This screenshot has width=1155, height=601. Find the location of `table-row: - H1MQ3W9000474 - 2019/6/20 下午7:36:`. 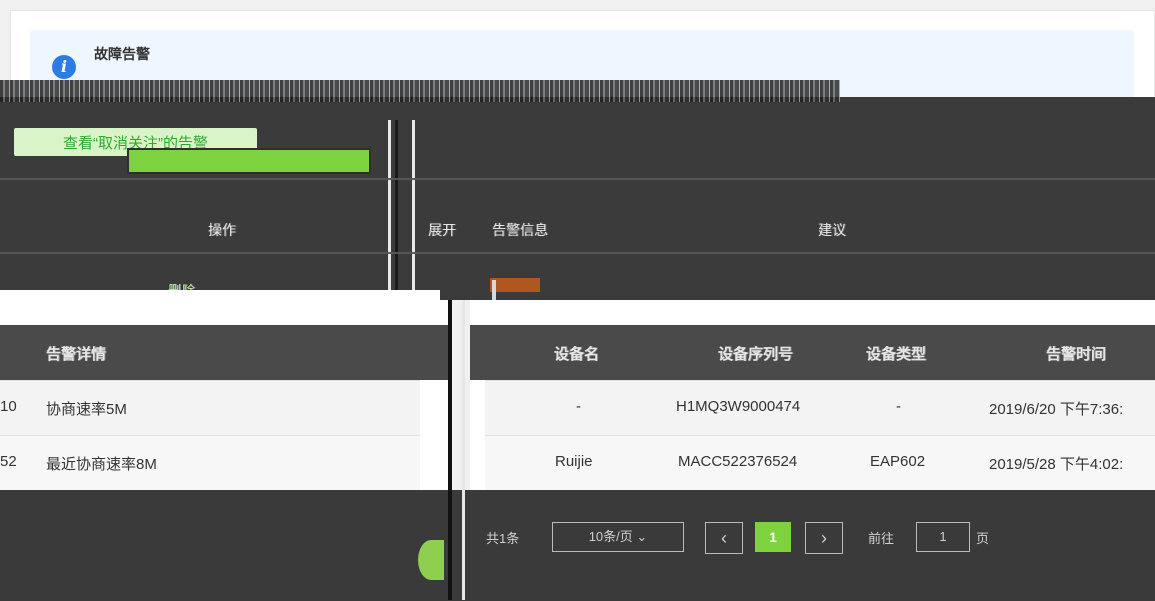

table-row: - H1MQ3W9000474 - 2019/6/20 下午7:36: is located at coordinates (820, 408).